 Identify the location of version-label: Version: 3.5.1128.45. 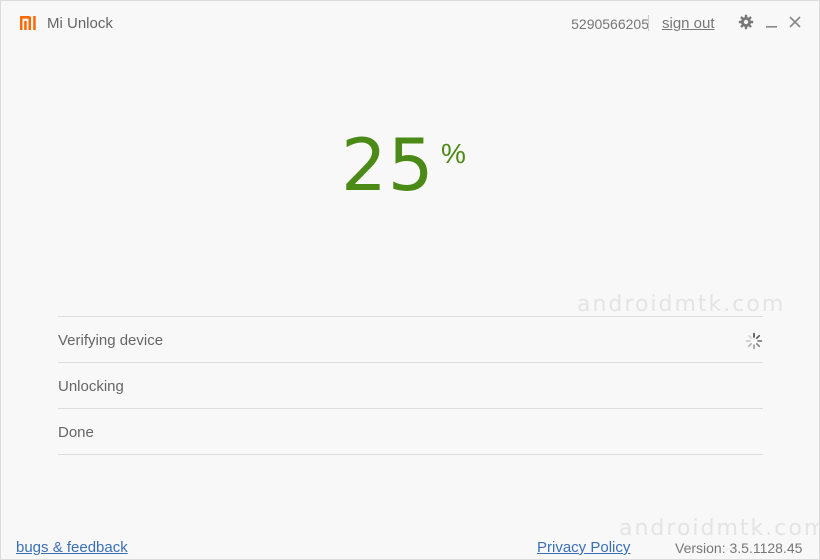
(739, 548).